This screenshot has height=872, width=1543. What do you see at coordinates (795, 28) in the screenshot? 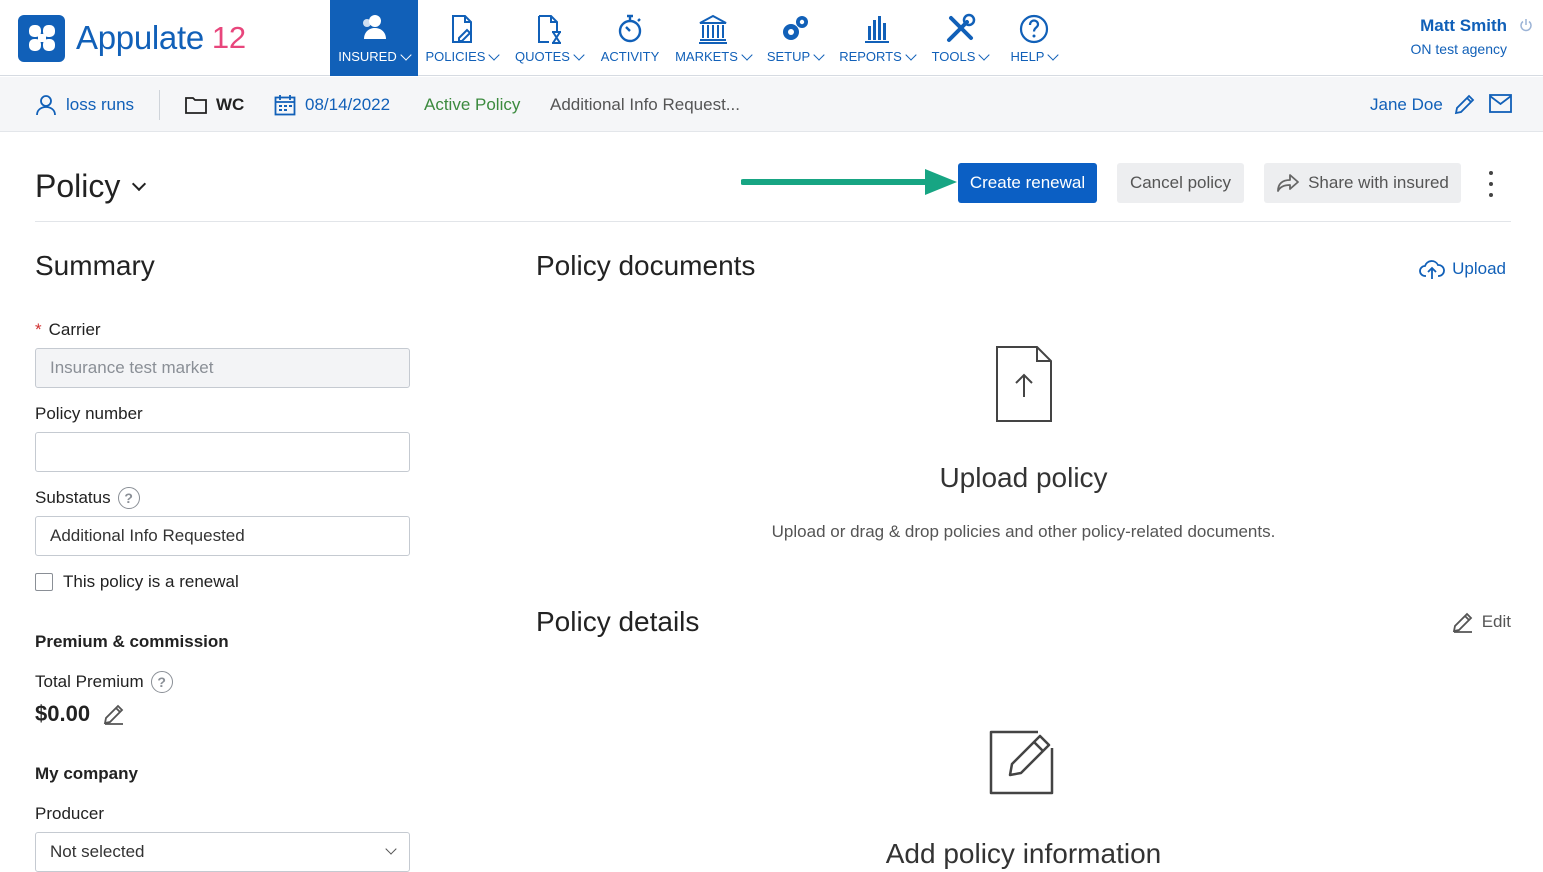
I see `gears-icon` at bounding box center [795, 28].